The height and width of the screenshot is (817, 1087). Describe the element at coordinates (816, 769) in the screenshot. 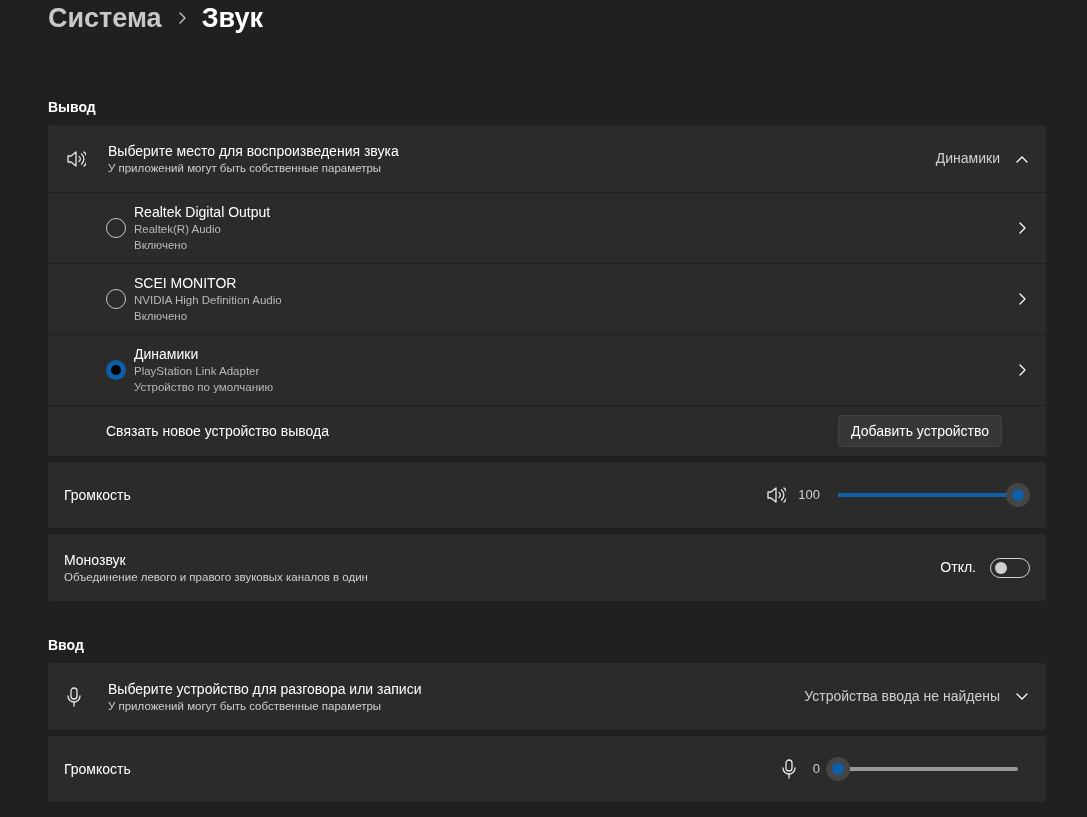

I see `volume-reading: 0` at that location.